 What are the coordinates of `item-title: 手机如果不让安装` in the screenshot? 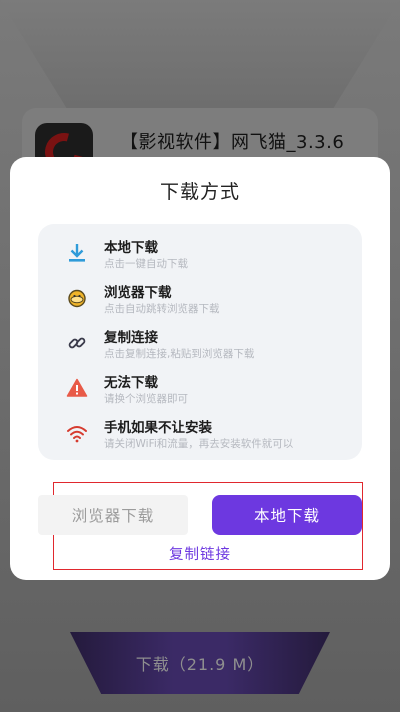 It's located at (158, 428).